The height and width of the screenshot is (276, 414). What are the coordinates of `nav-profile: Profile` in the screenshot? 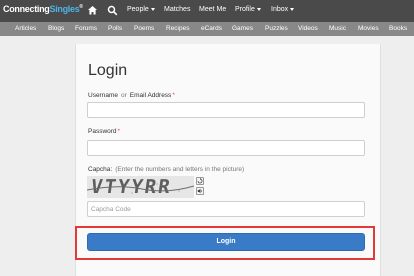 It's located at (248, 9).